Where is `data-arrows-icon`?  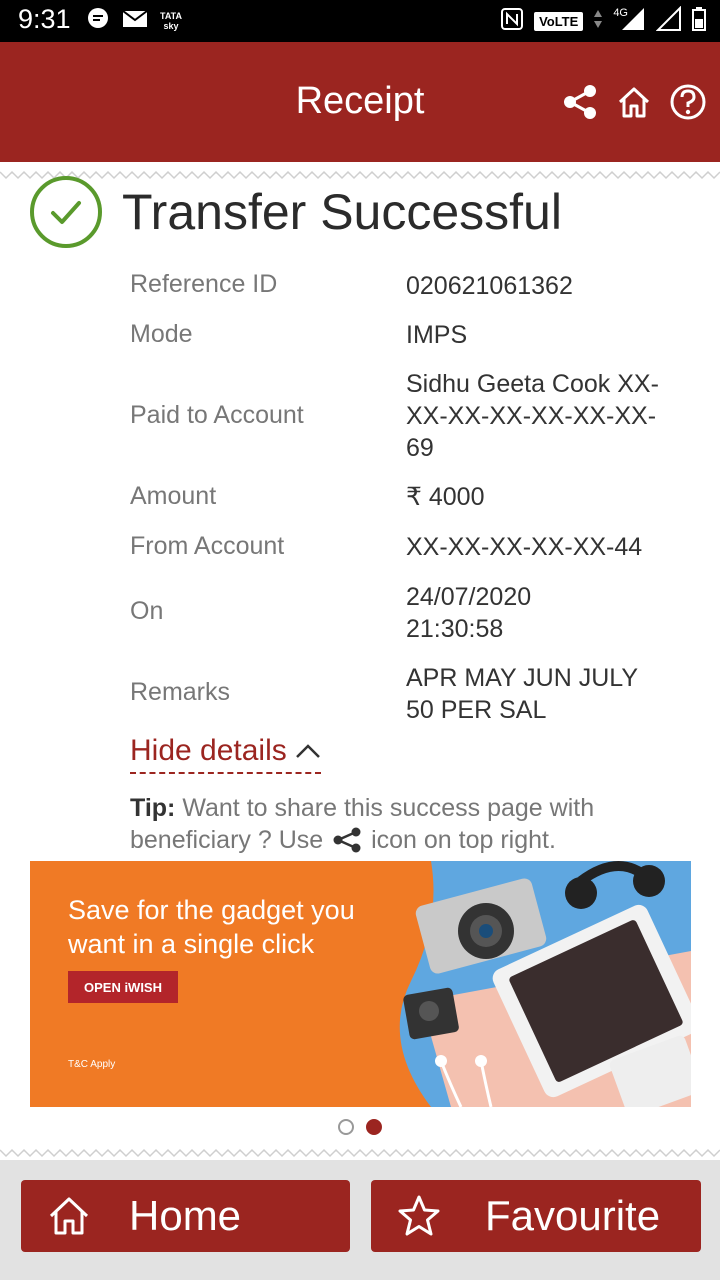
data-arrows-icon is located at coordinates (598, 21).